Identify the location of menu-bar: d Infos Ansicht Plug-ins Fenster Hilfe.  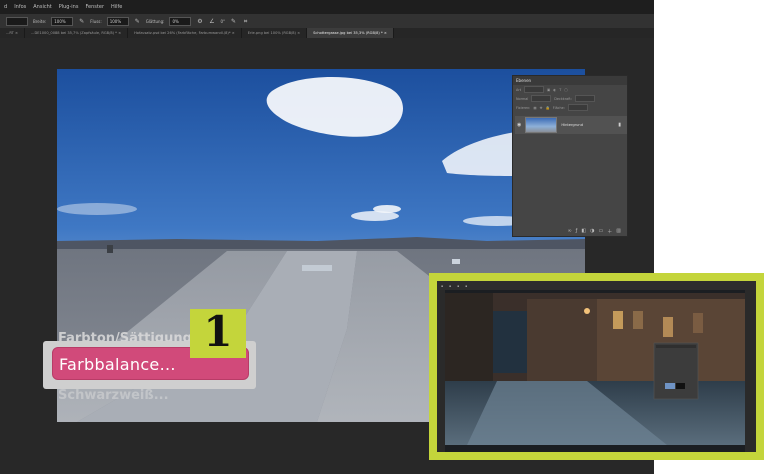
(327, 7).